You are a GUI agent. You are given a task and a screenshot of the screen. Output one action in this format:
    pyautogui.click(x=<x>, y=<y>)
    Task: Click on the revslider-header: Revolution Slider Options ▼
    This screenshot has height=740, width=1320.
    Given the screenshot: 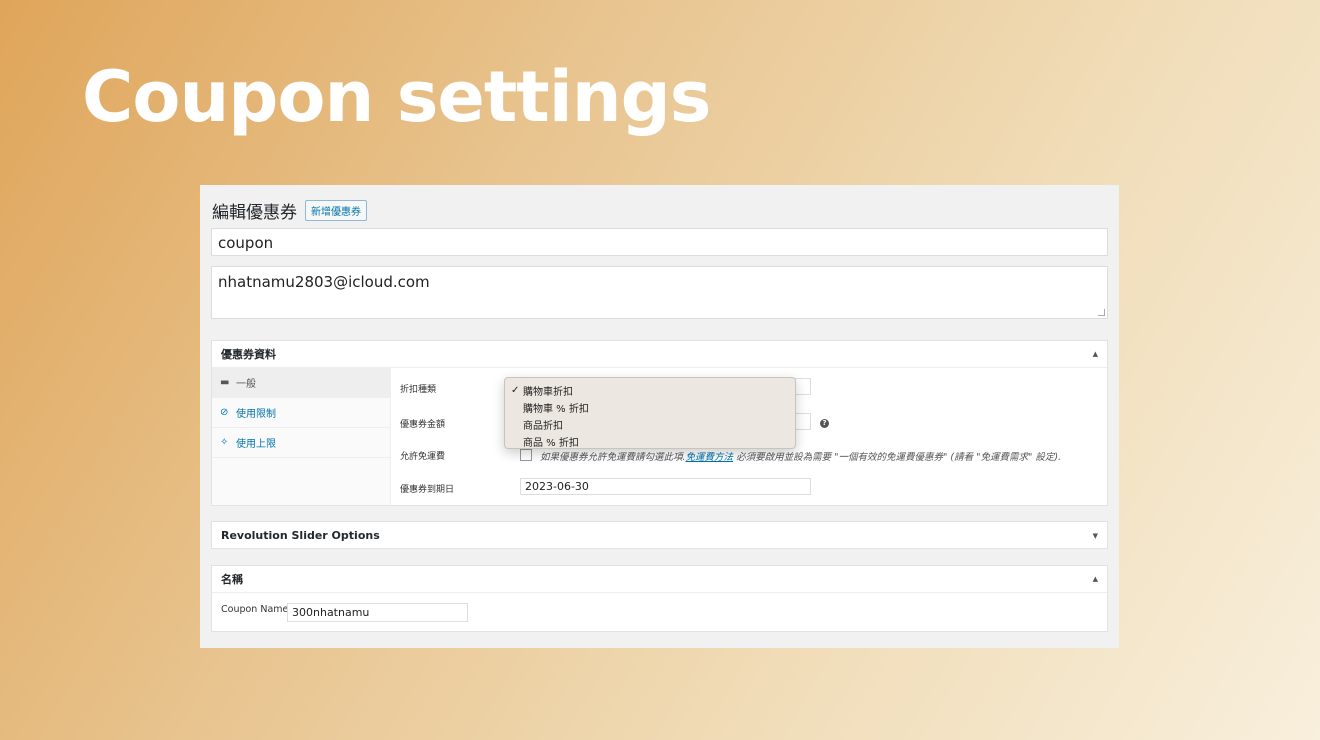 What is the action you would take?
    pyautogui.click(x=659, y=535)
    